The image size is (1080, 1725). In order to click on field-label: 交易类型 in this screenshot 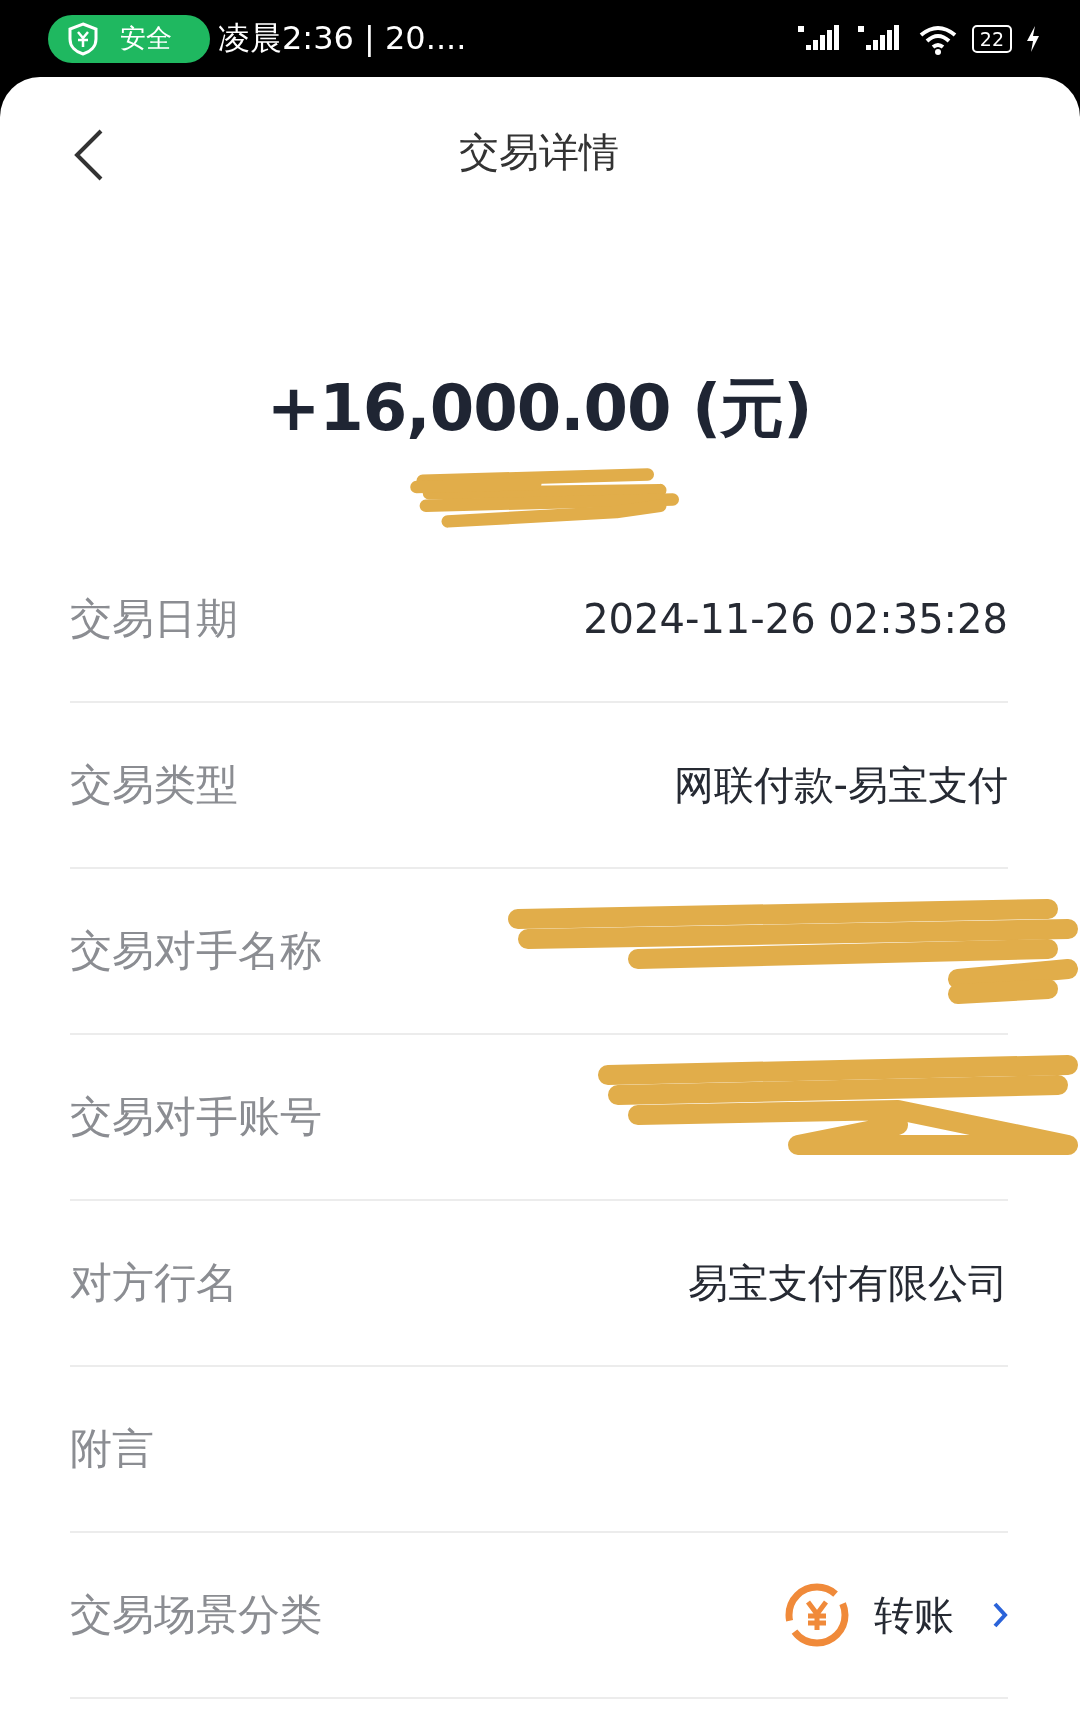, I will do `click(154, 785)`.